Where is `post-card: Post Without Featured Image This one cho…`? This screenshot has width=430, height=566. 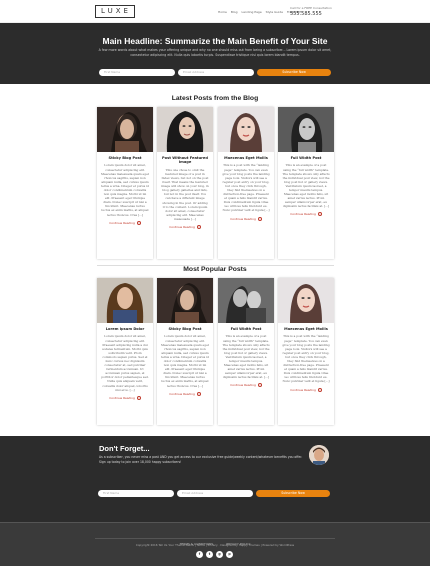
post-card: Post Without Featured Image This one cho… is located at coordinates (185, 183).